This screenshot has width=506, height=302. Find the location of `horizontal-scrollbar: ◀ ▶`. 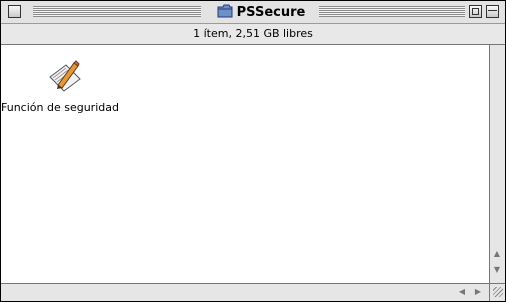

horizontal-scrollbar: ◀ ▶ is located at coordinates (245, 292).